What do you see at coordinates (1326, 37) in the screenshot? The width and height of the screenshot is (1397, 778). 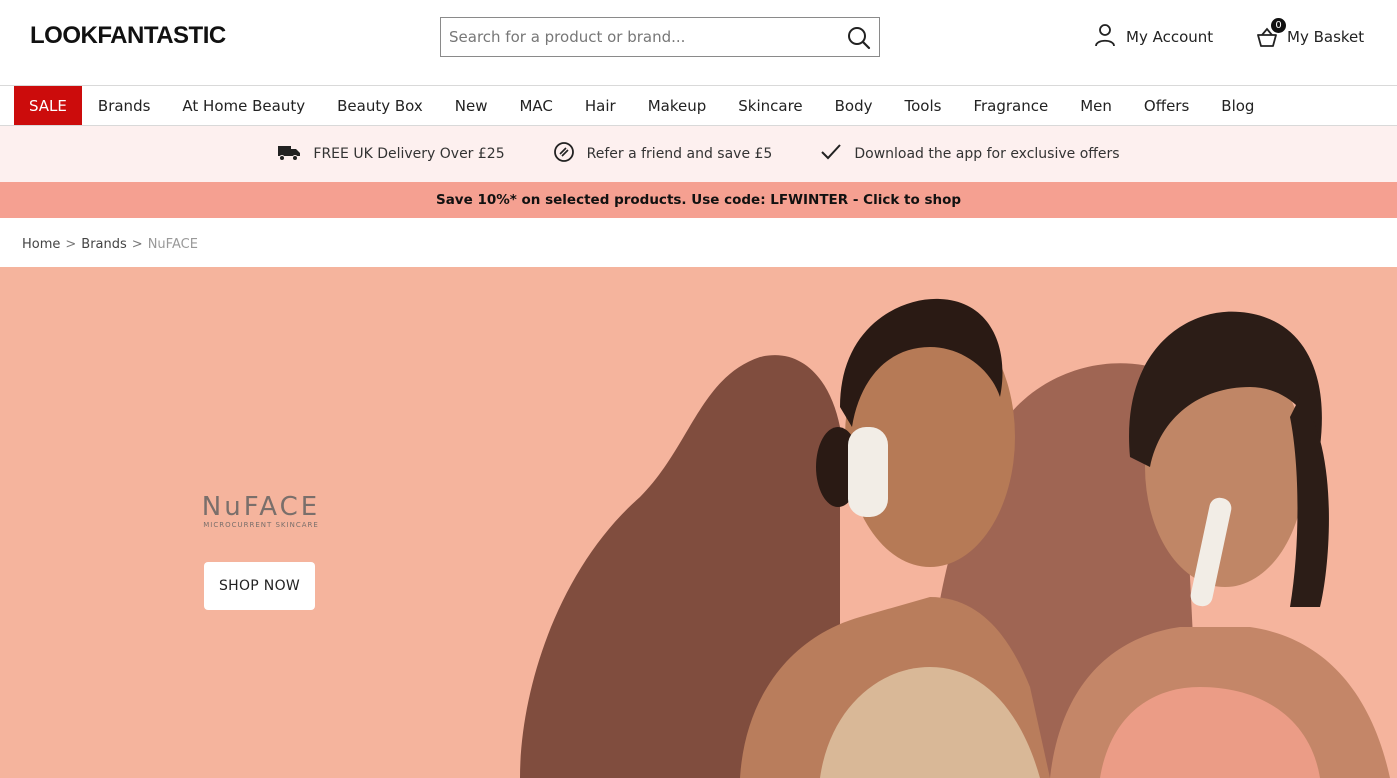 I see `my-basket-label: My Basket` at bounding box center [1326, 37].